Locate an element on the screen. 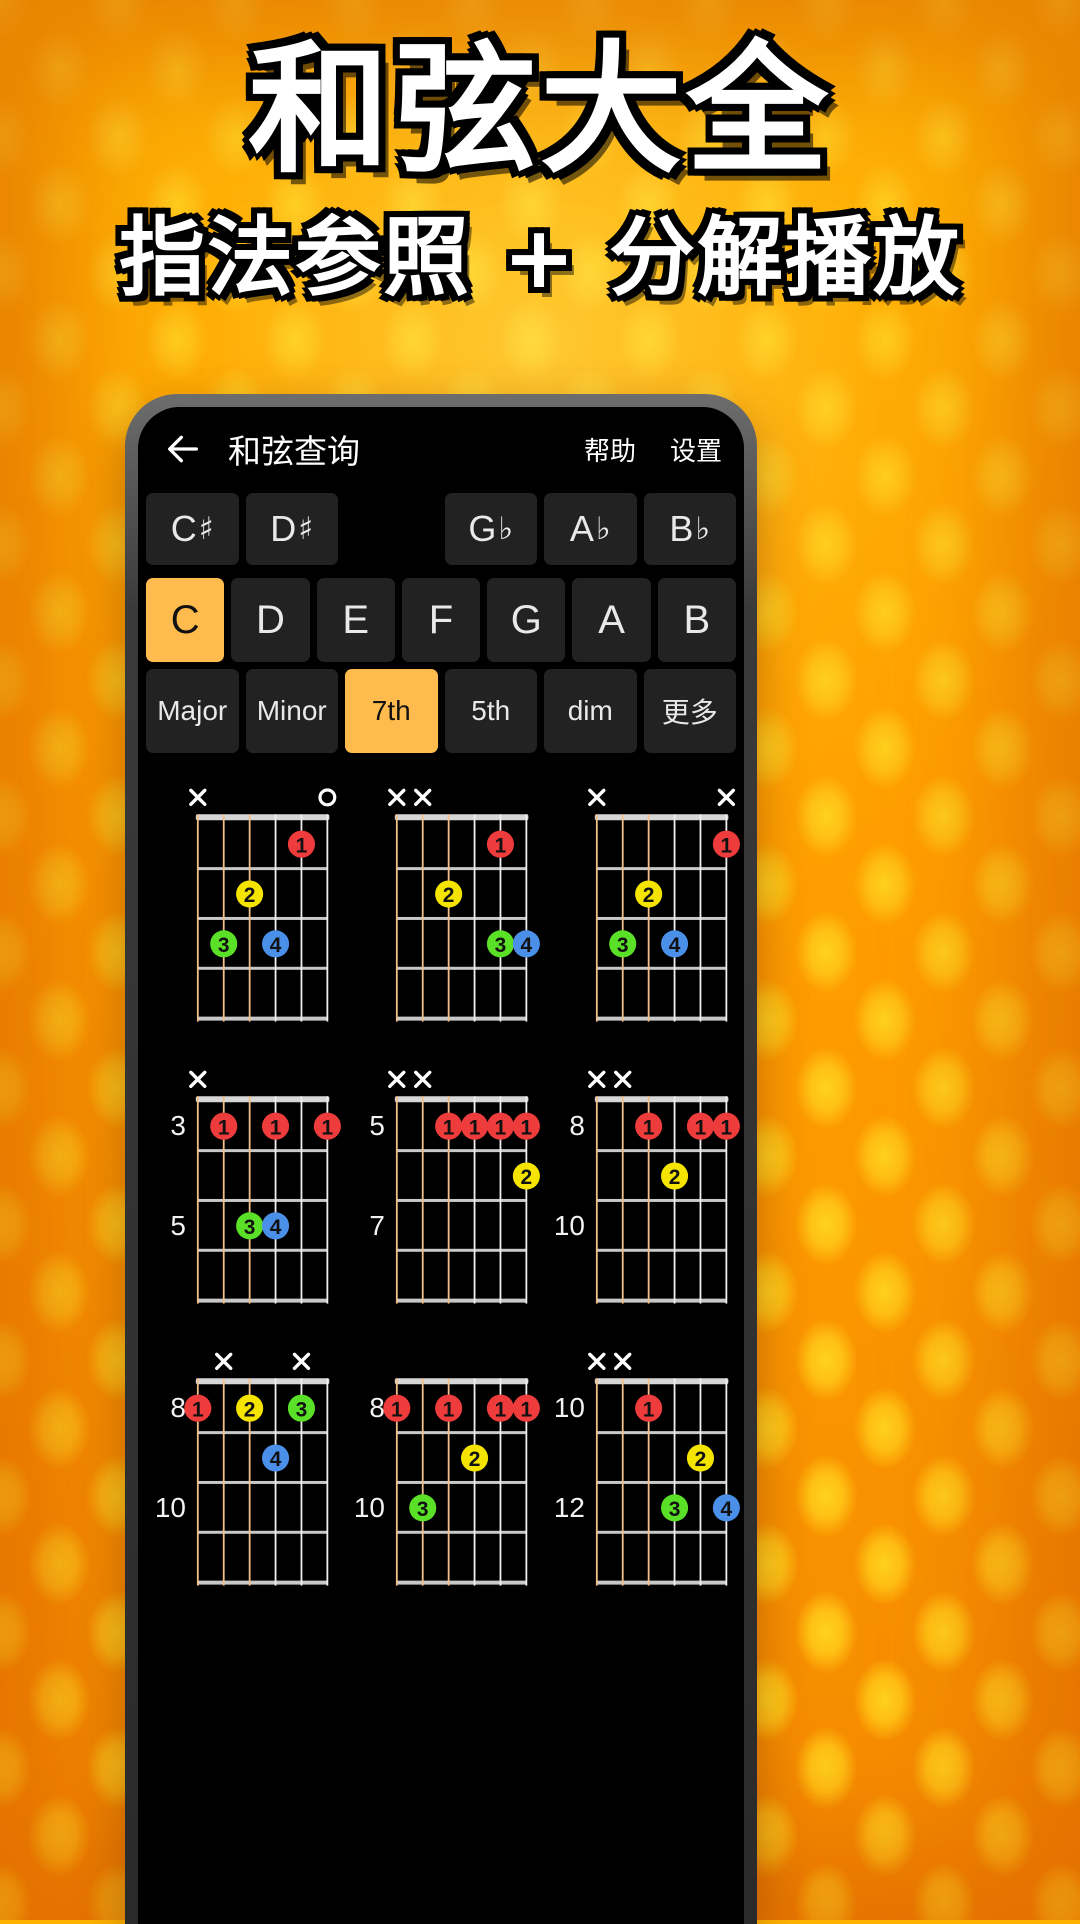 This screenshot has width=1080, height=1924. chord-type-2: 7th is located at coordinates (391, 711).